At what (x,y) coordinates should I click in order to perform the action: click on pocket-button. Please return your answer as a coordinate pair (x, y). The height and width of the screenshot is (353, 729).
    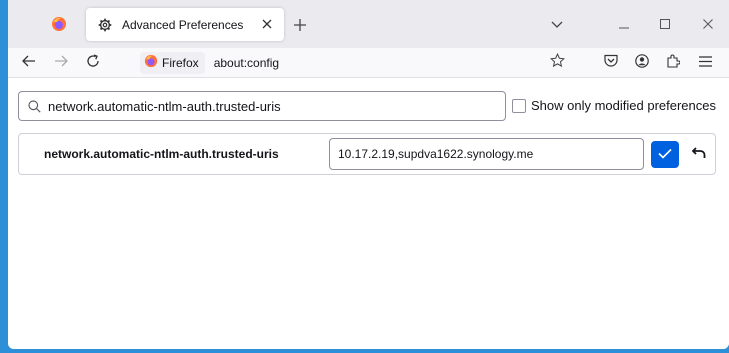
    Looking at the image, I should click on (611, 63).